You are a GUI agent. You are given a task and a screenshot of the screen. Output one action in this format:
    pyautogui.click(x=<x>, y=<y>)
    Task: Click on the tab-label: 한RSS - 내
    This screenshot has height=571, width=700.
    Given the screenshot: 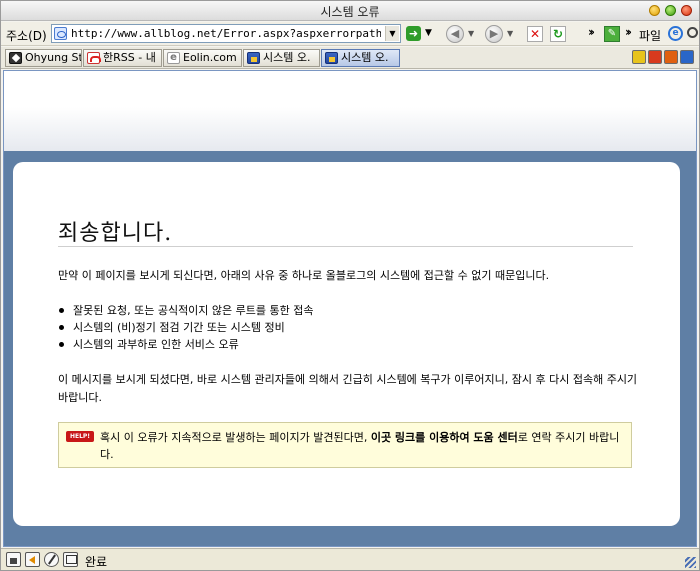 What is the action you would take?
    pyautogui.click(x=129, y=57)
    